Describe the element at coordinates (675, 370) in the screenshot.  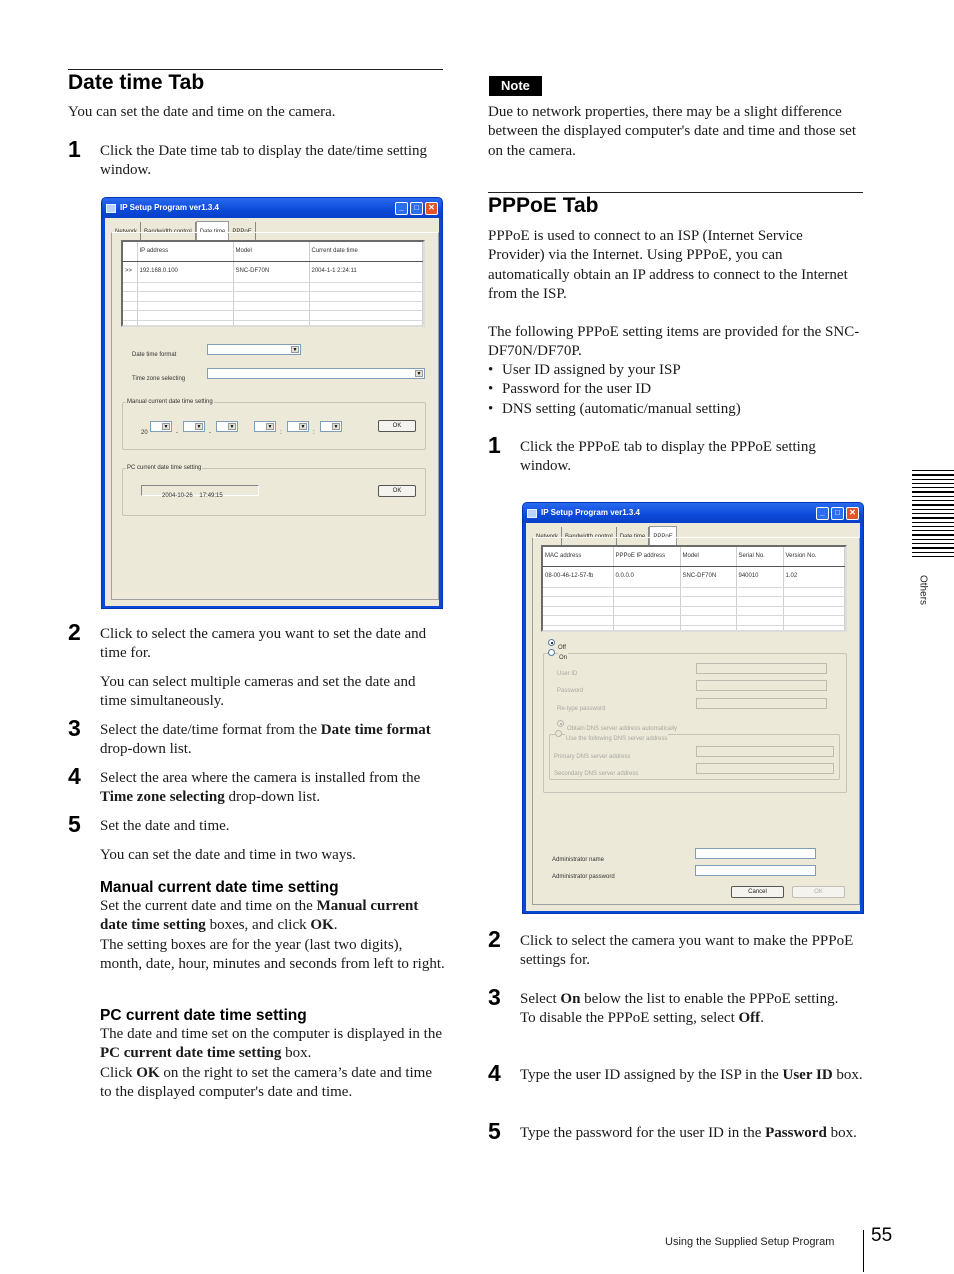
I see `list-item: User ID assigned by your ISP` at that location.